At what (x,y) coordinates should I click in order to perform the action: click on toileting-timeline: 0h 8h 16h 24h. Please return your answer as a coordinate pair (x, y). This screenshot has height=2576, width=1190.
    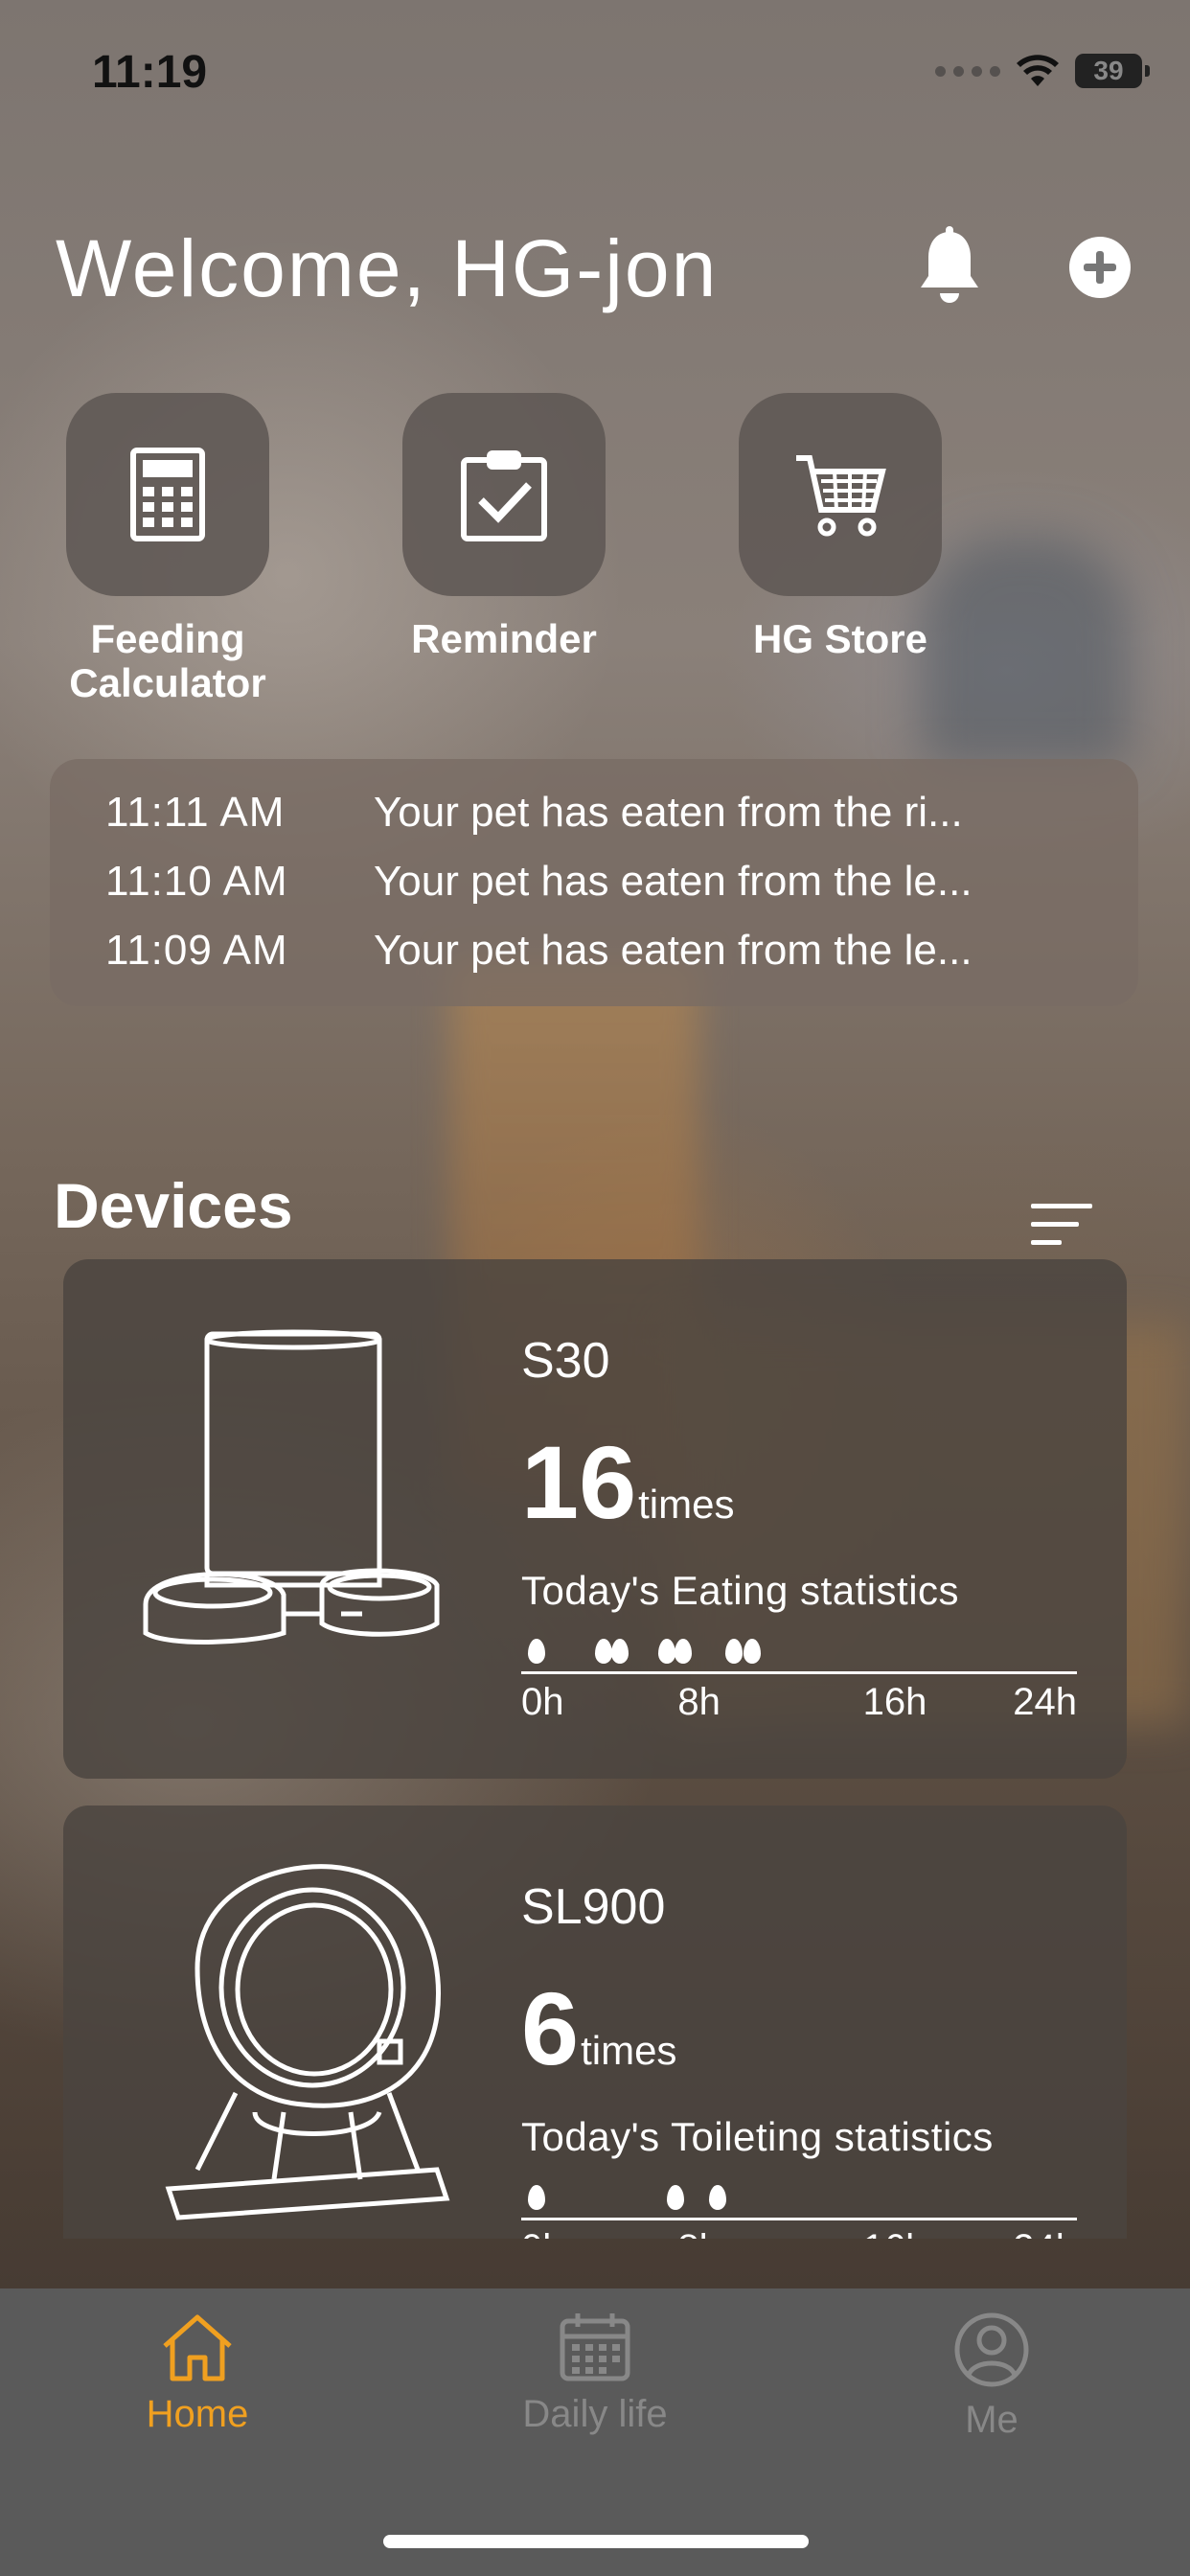
    Looking at the image, I should click on (799, 2209).